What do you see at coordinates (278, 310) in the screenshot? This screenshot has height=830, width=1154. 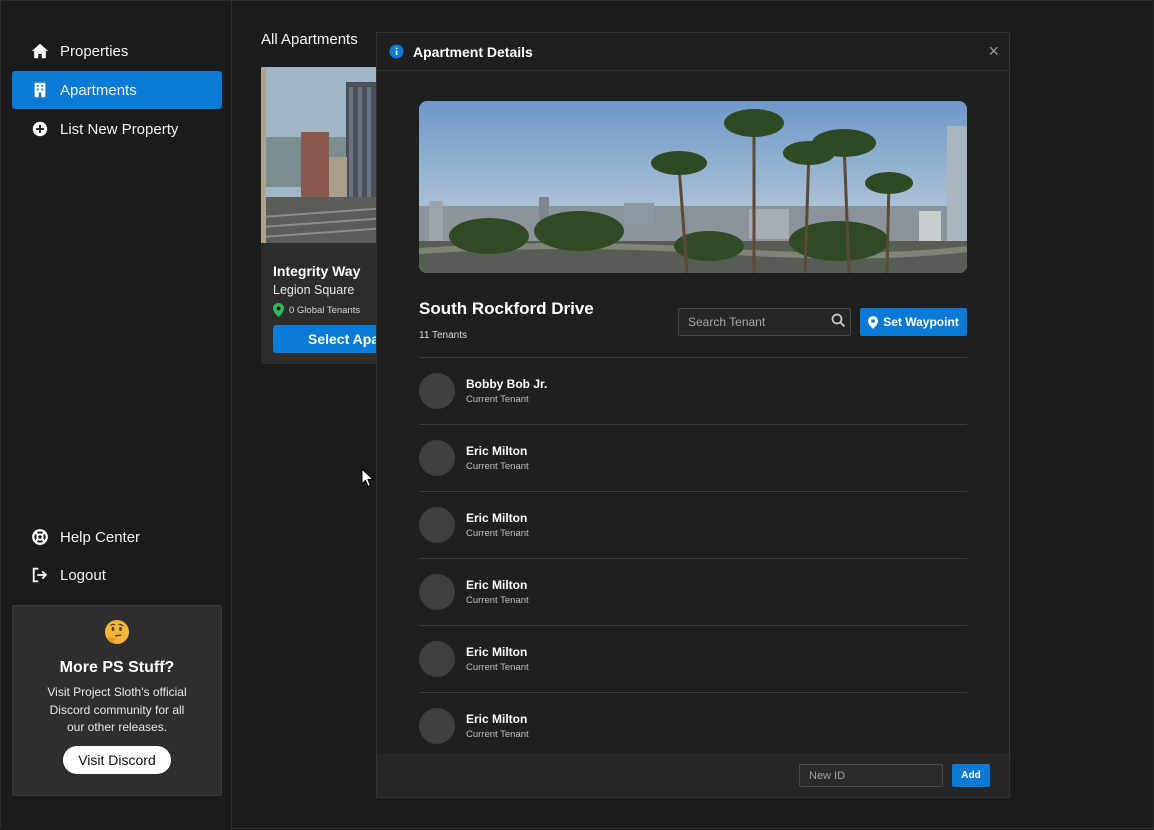 I see `map-pin-icon` at bounding box center [278, 310].